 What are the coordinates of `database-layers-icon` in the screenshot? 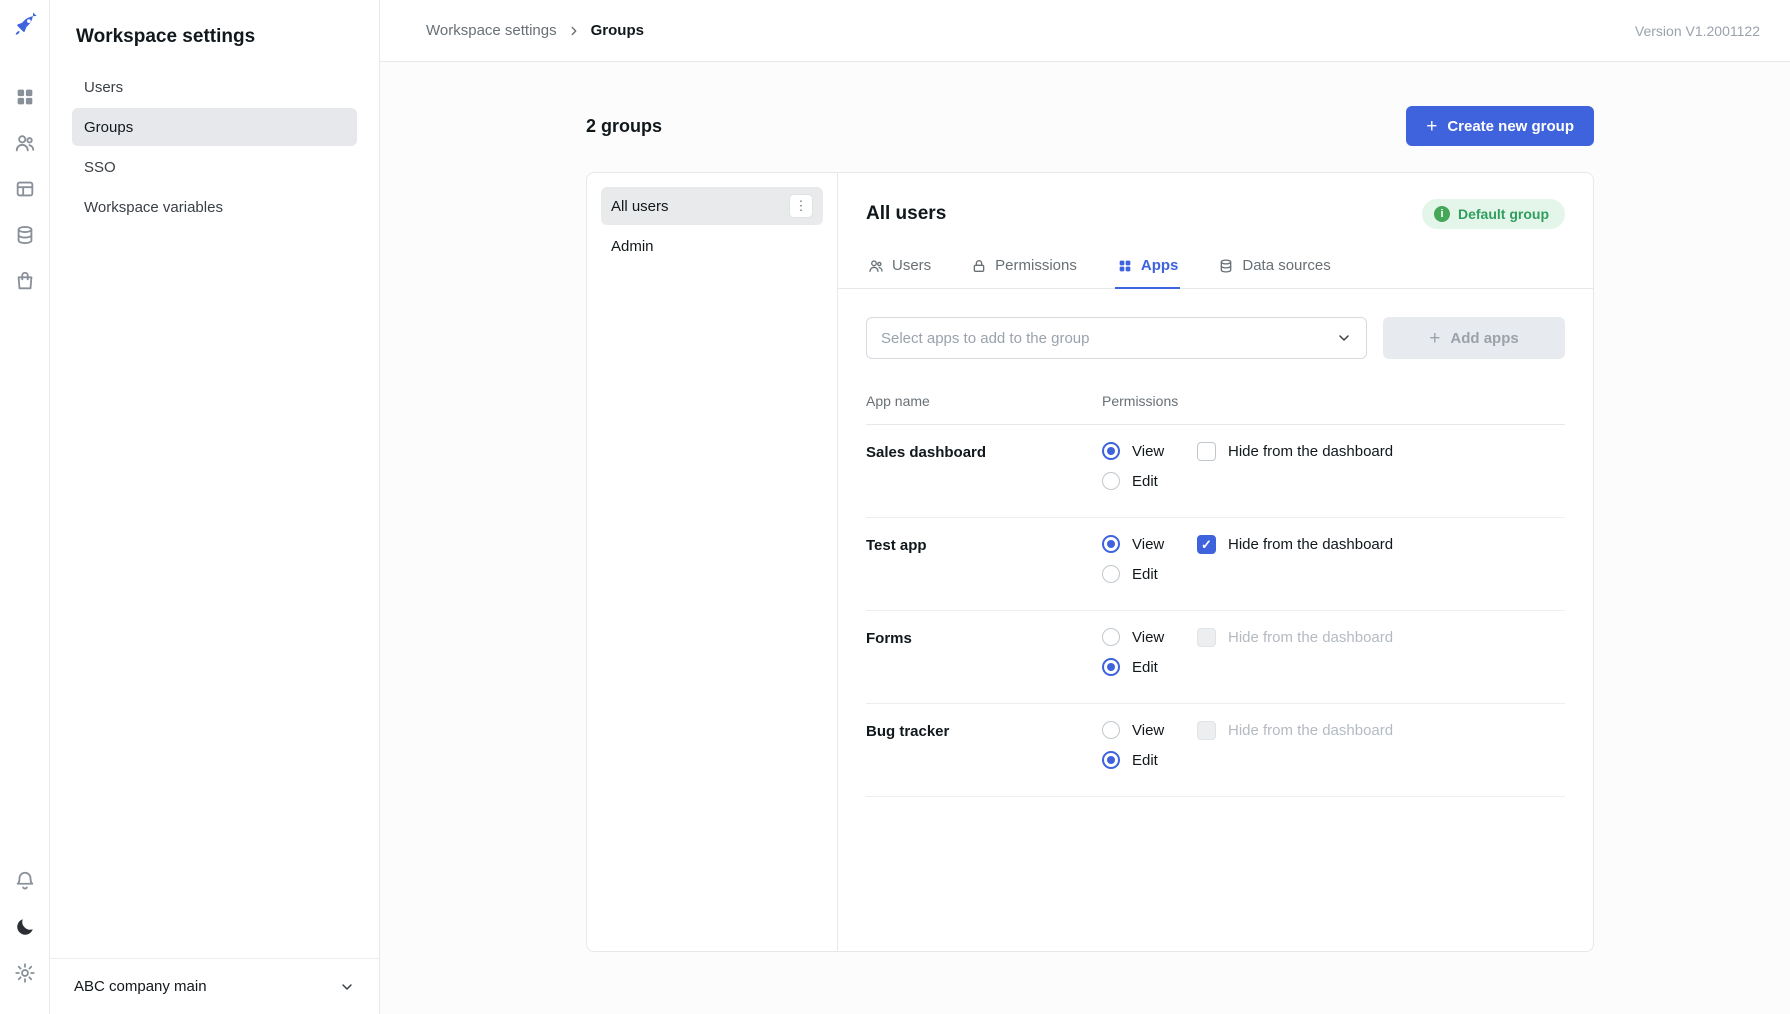 It's located at (25, 235).